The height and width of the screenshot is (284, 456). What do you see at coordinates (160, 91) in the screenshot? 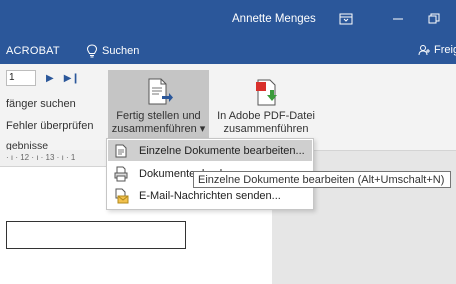
I see `finish-merge-icon` at bounding box center [160, 91].